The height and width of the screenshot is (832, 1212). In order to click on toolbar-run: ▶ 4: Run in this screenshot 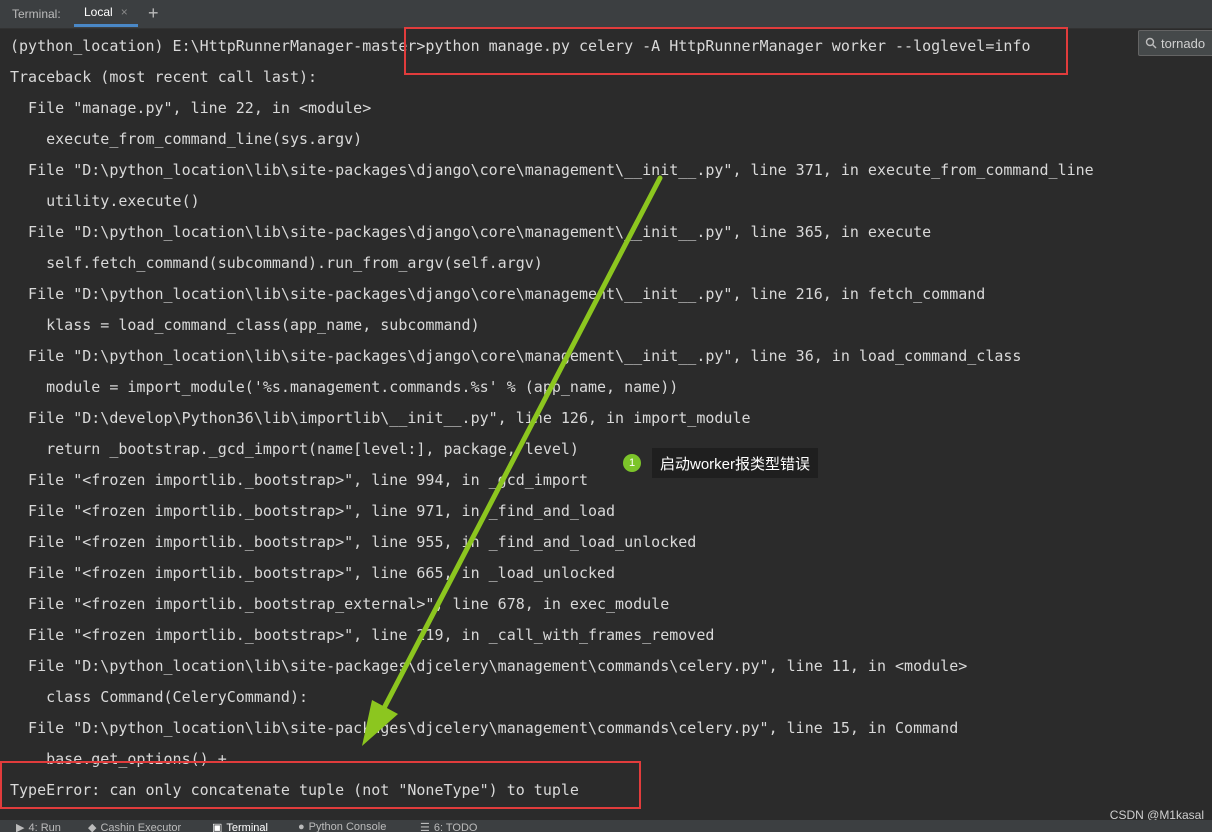, I will do `click(38, 826)`.